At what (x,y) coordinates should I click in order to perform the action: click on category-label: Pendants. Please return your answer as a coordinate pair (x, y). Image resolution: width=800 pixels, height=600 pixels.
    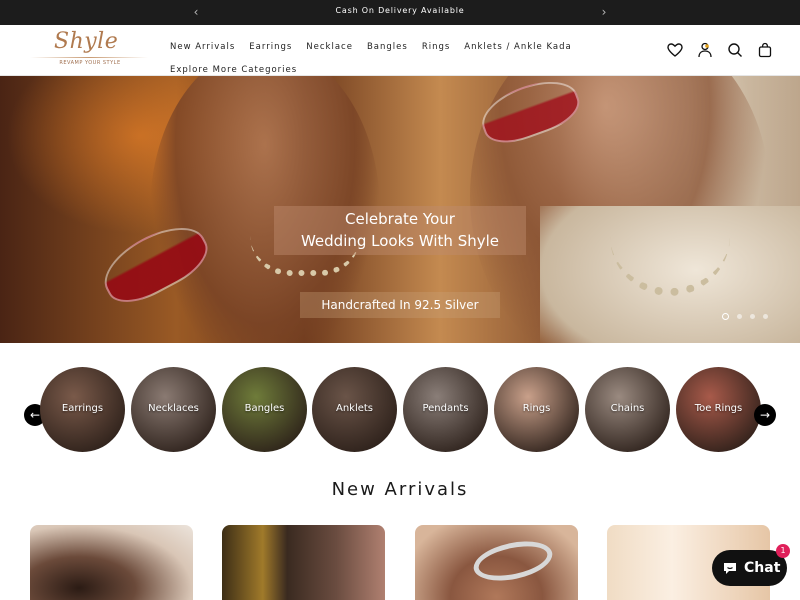
    Looking at the image, I should click on (445, 408).